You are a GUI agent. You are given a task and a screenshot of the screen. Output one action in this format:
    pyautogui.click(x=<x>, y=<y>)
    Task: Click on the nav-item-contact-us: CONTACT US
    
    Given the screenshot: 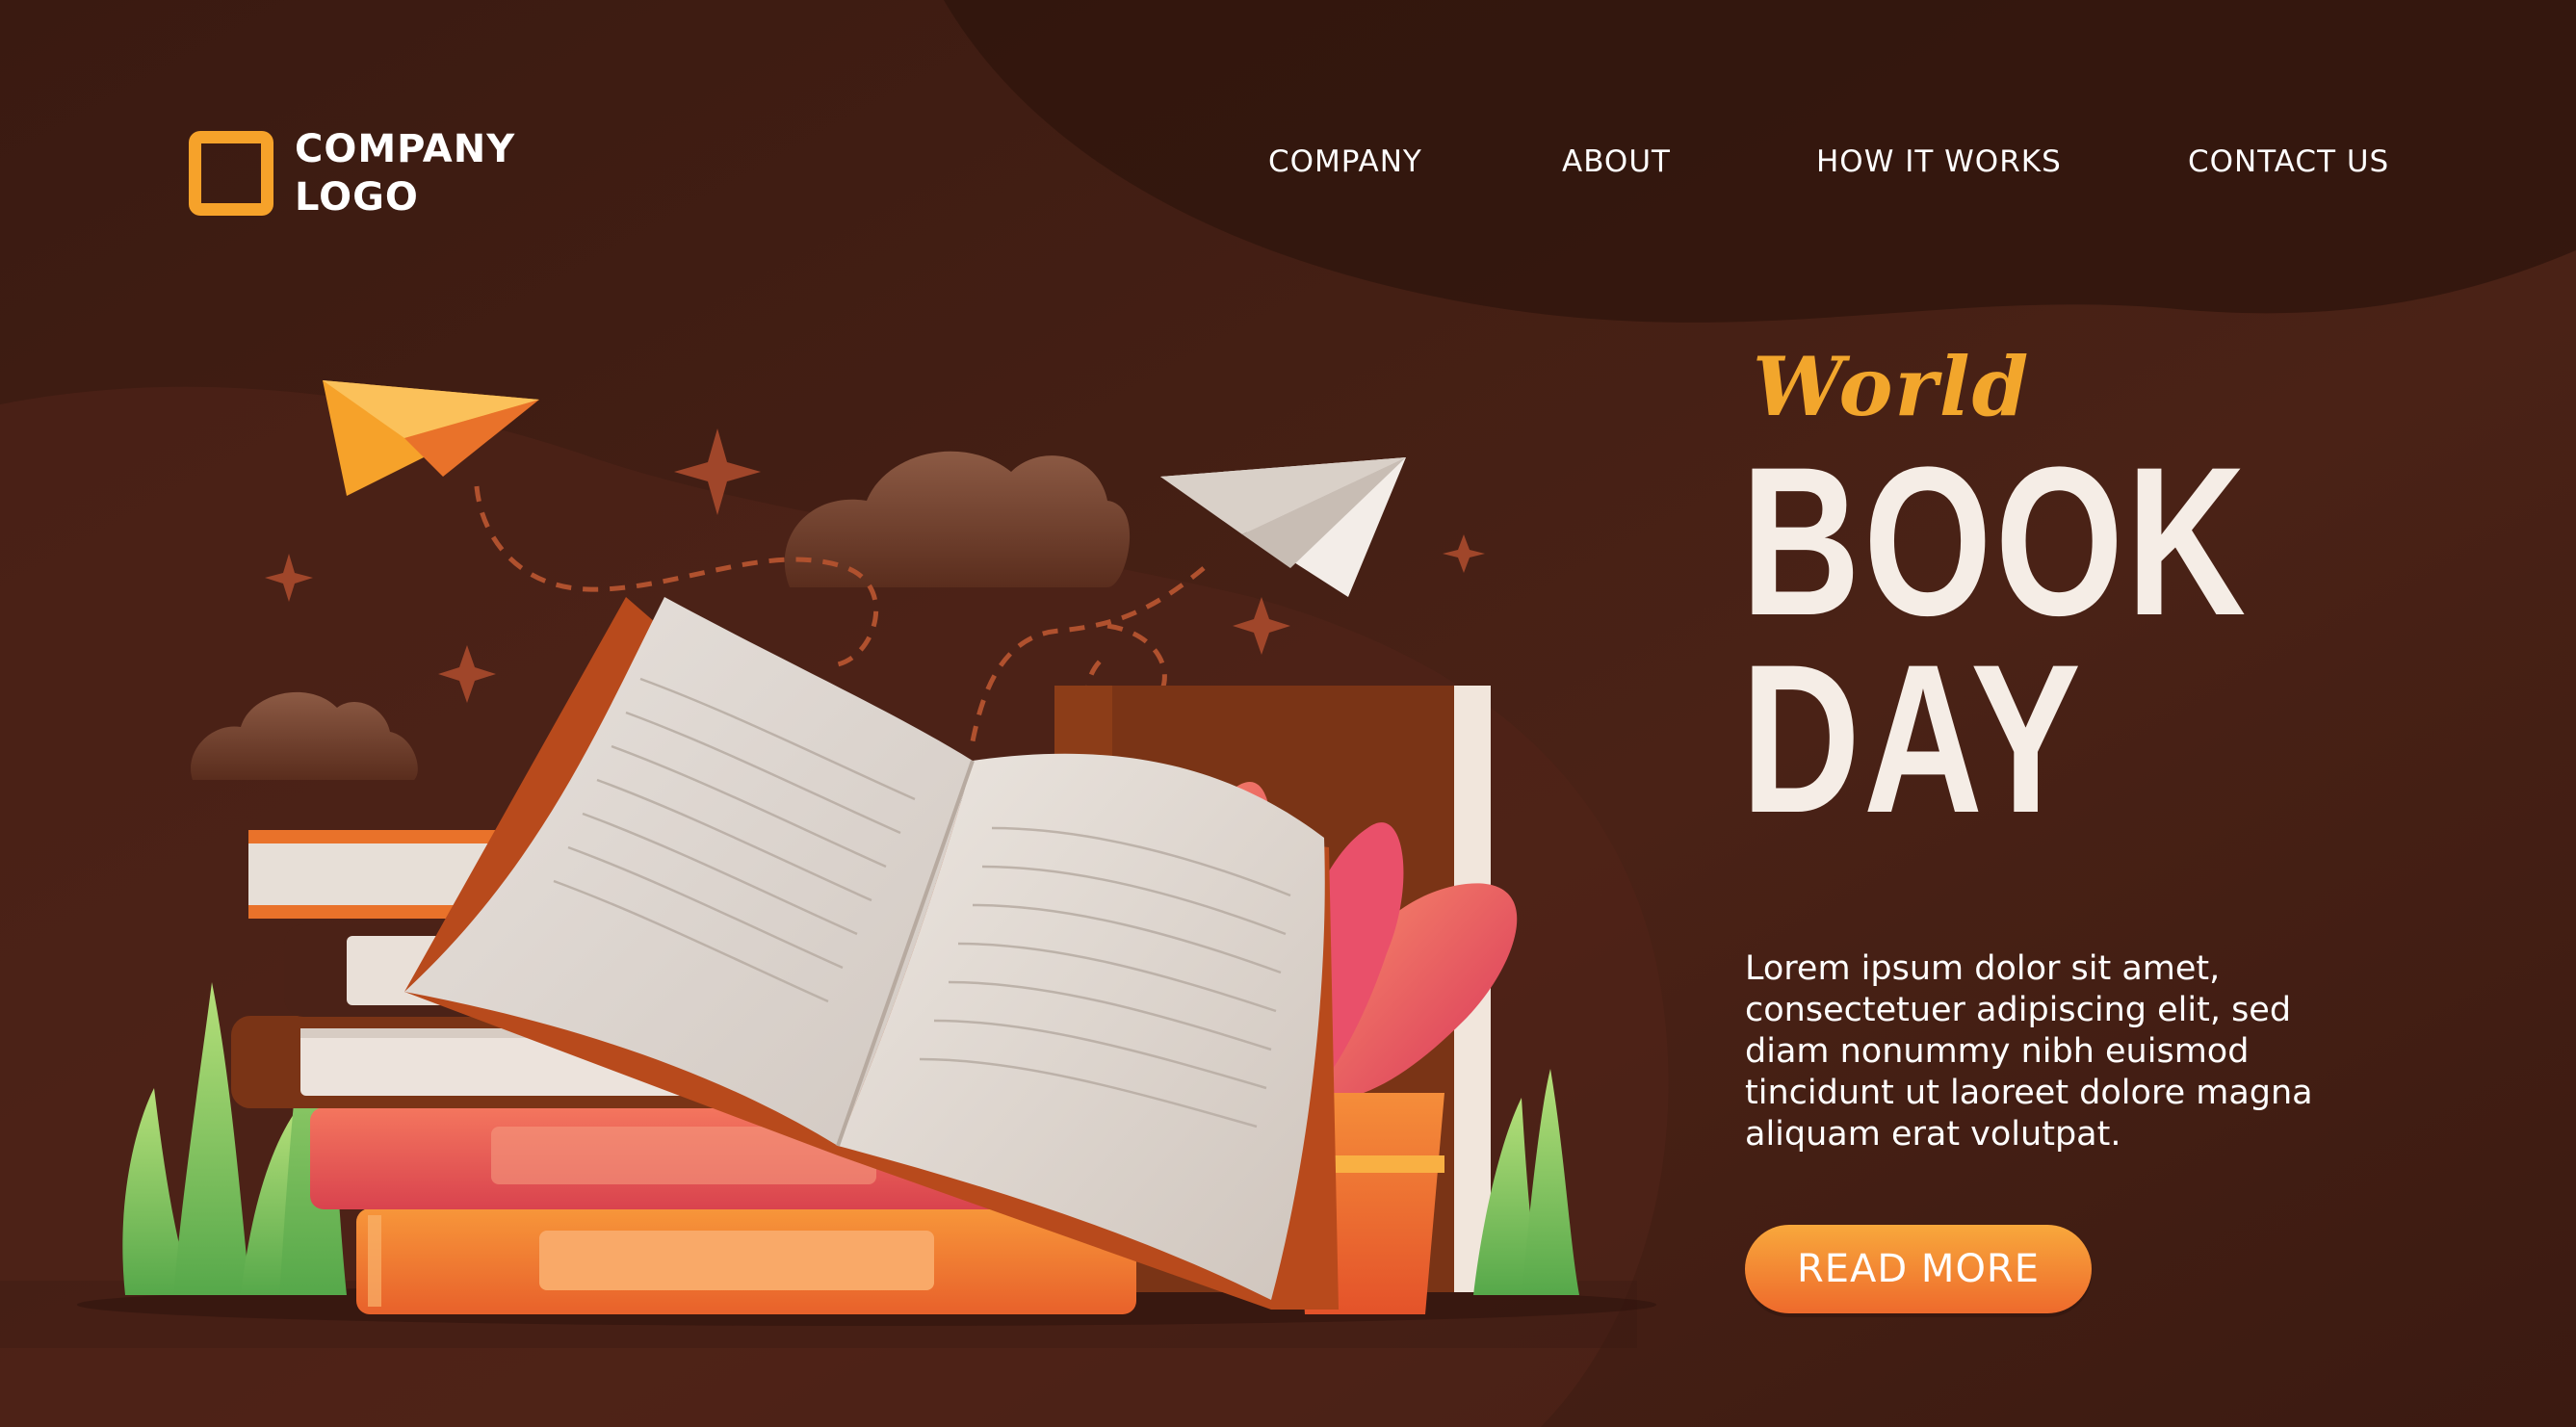 What is the action you would take?
    pyautogui.click(x=2288, y=161)
    